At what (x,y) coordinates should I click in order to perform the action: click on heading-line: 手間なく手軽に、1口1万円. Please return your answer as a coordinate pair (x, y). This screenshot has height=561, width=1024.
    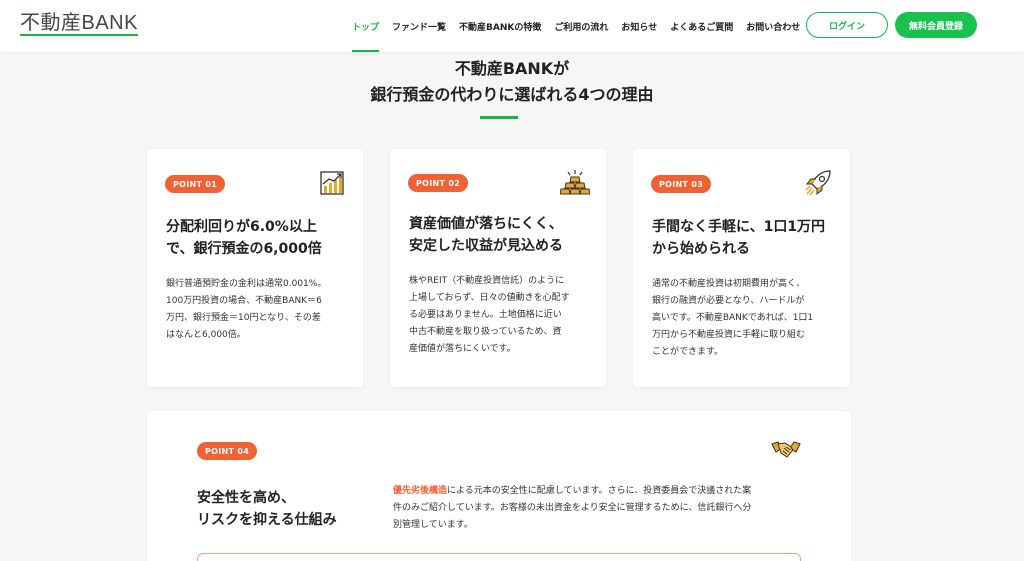
    Looking at the image, I should click on (739, 227).